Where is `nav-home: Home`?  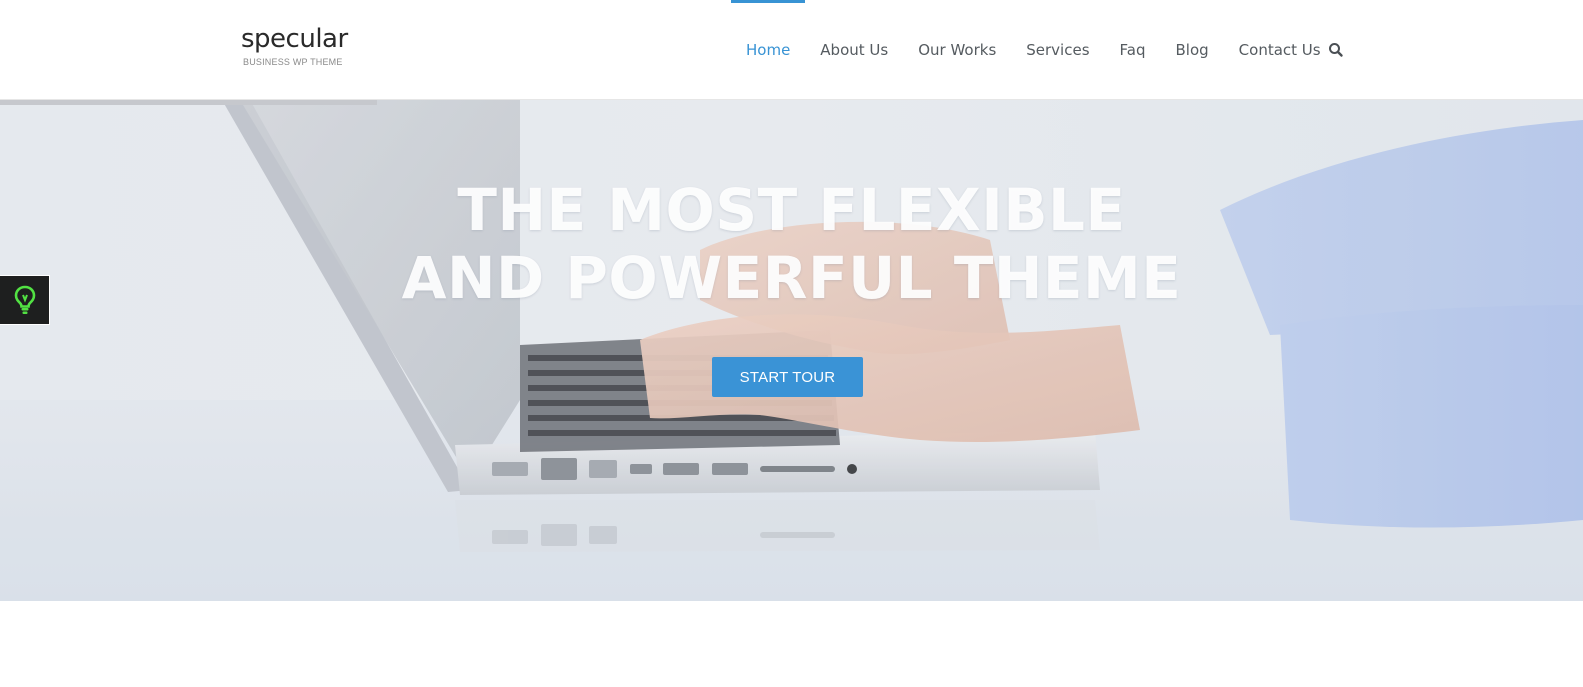 nav-home: Home is located at coordinates (768, 50).